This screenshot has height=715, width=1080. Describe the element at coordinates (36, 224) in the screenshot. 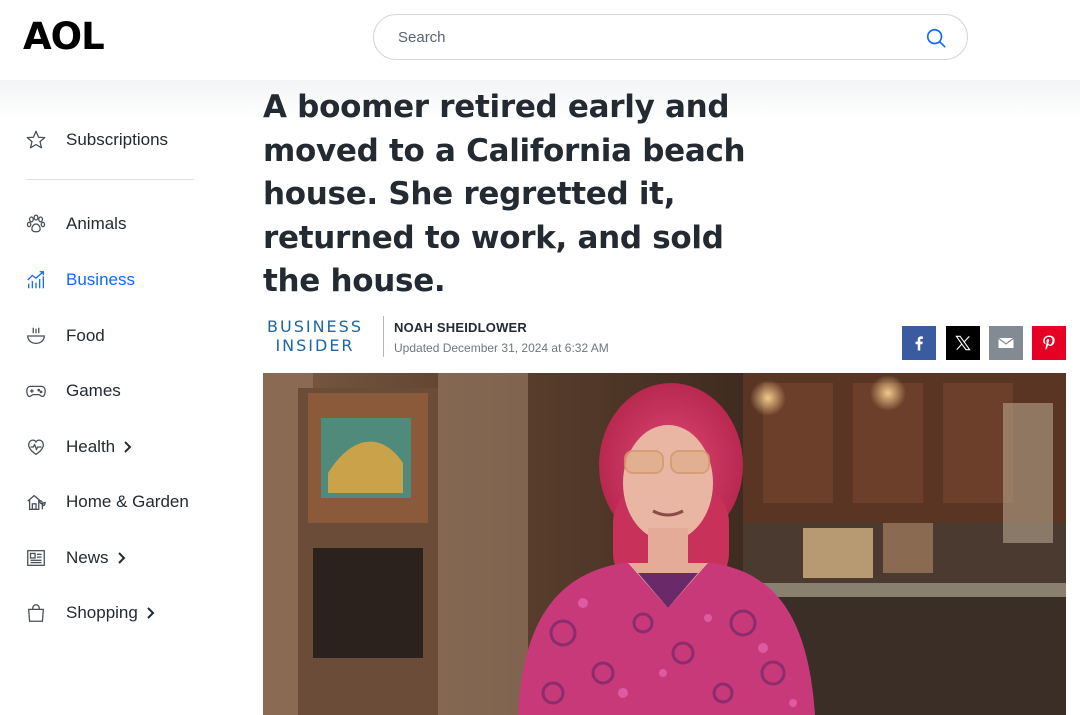

I see `paw-icon` at that location.